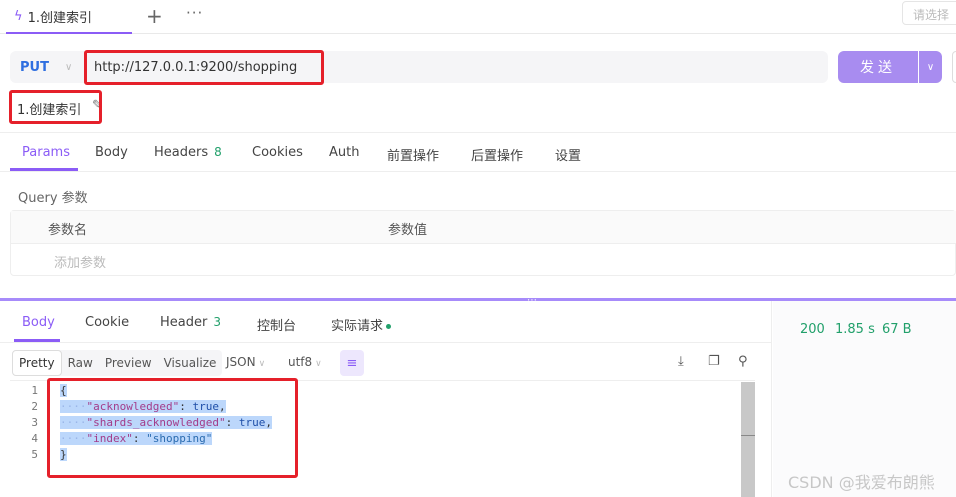 Image resolution: width=956 pixels, height=497 pixels. Describe the element at coordinates (812, 329) in the screenshot. I see `status-code: 200` at that location.